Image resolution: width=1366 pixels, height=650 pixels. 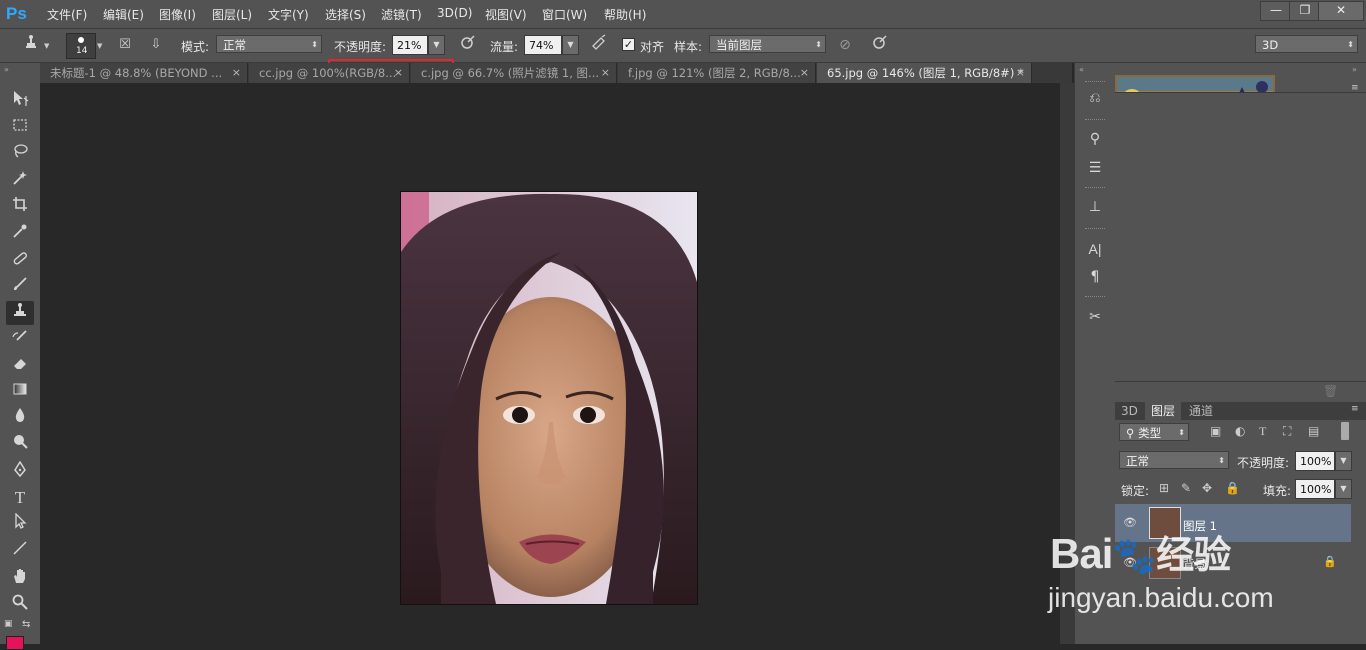 I want to click on gradient-tool-icon, so click(x=20, y=392).